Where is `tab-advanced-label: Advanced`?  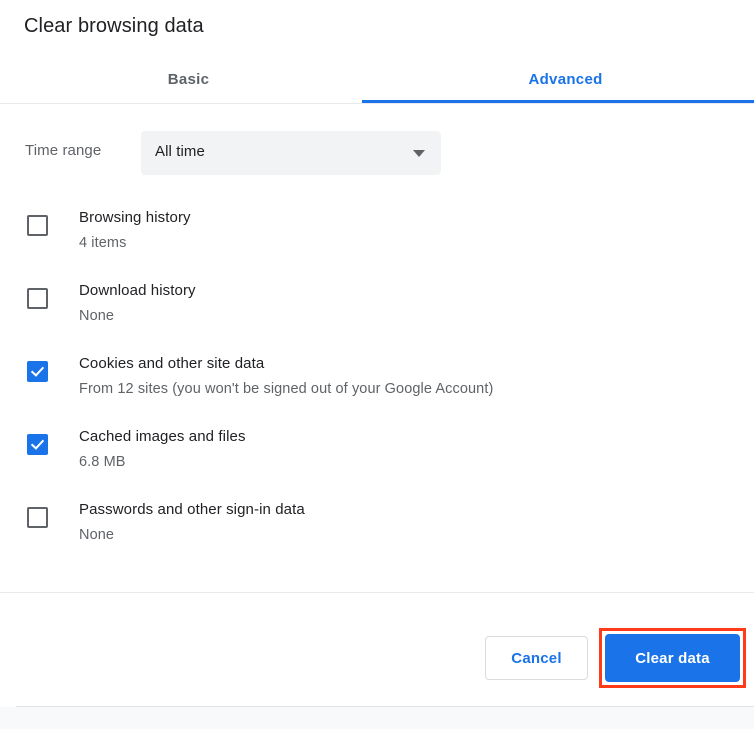
tab-advanced-label: Advanced is located at coordinates (565, 79).